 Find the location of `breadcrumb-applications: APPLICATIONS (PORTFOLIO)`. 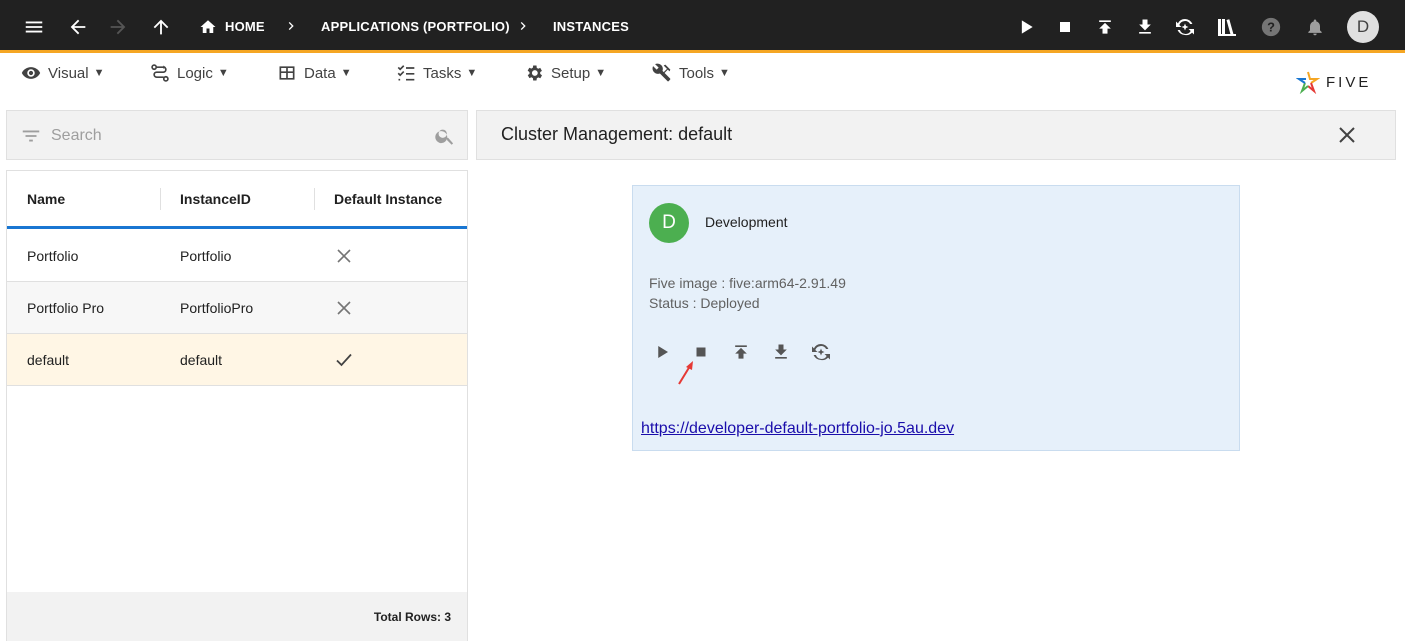

breadcrumb-applications: APPLICATIONS (PORTFOLIO) is located at coordinates (415, 26).